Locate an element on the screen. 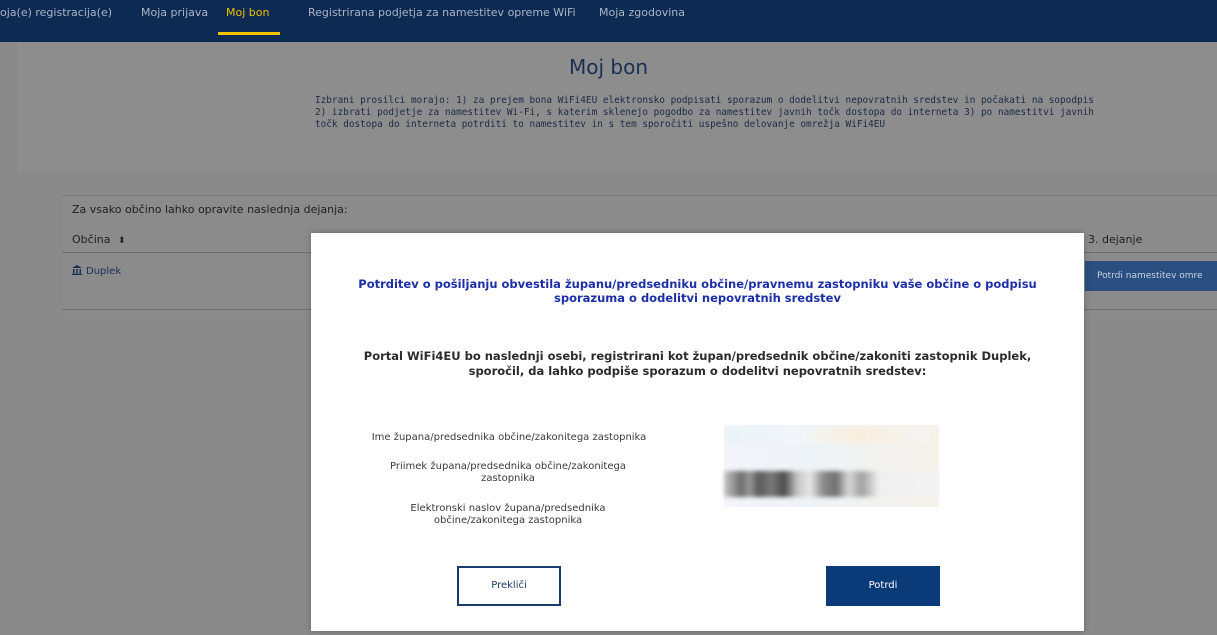 This screenshot has width=1217, height=635. column-header-label: Občina is located at coordinates (91, 239).